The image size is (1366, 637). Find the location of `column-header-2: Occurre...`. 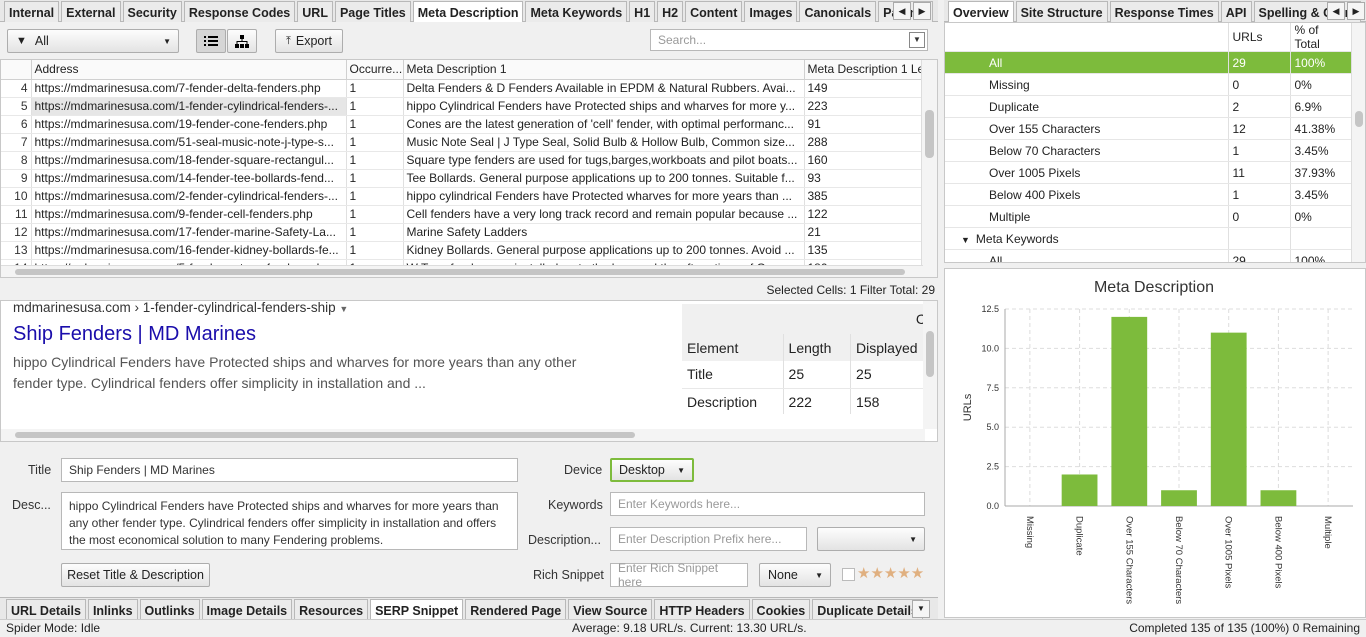

column-header-2: Occurre... is located at coordinates (375, 70).